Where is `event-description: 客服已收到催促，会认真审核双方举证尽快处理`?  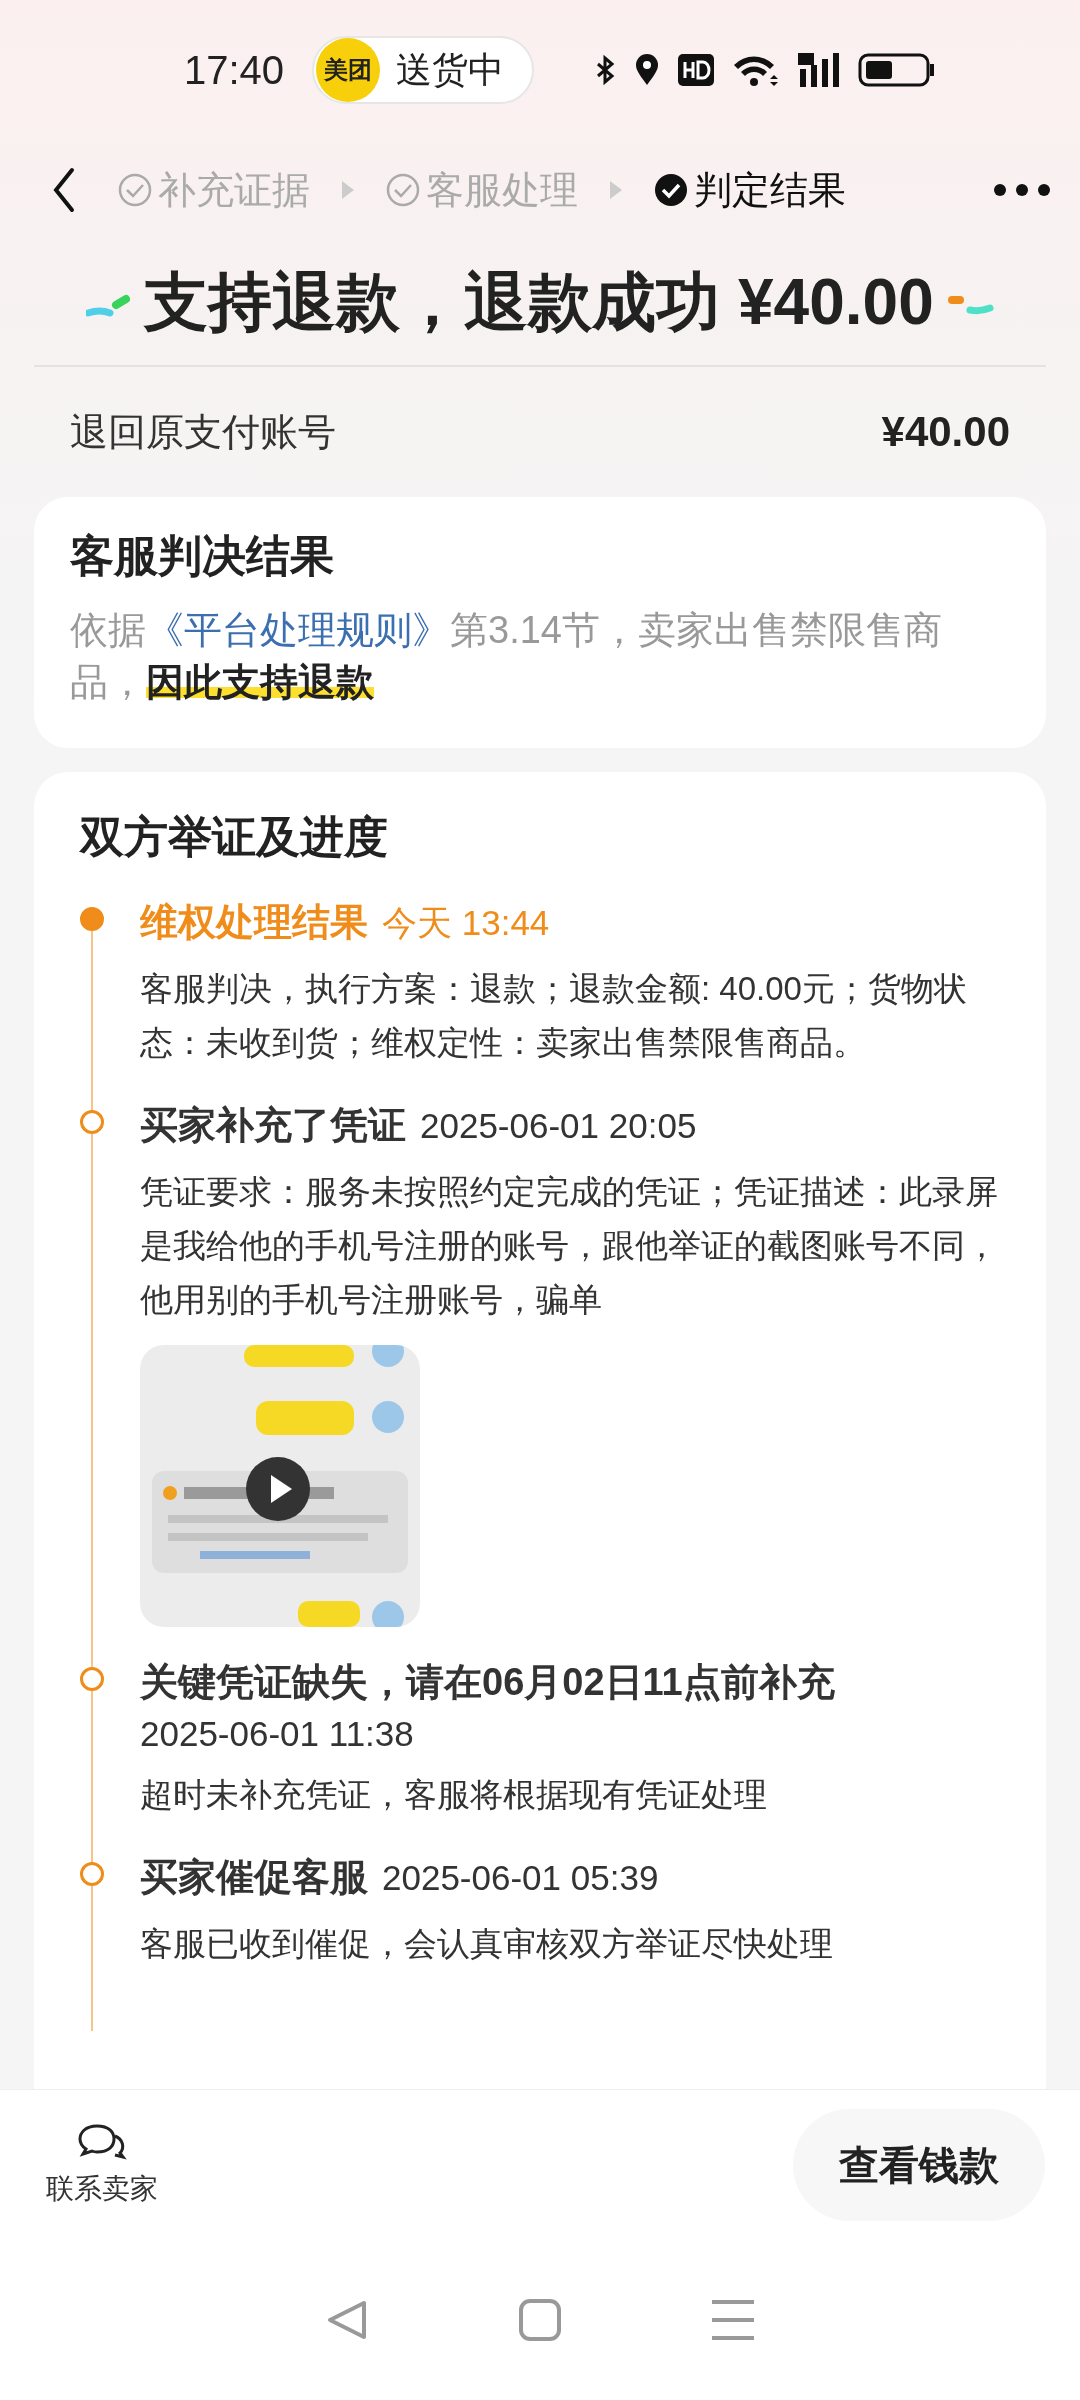
event-description: 客服已收到催促，会认真审核双方举证尽快处理 is located at coordinates (487, 1944).